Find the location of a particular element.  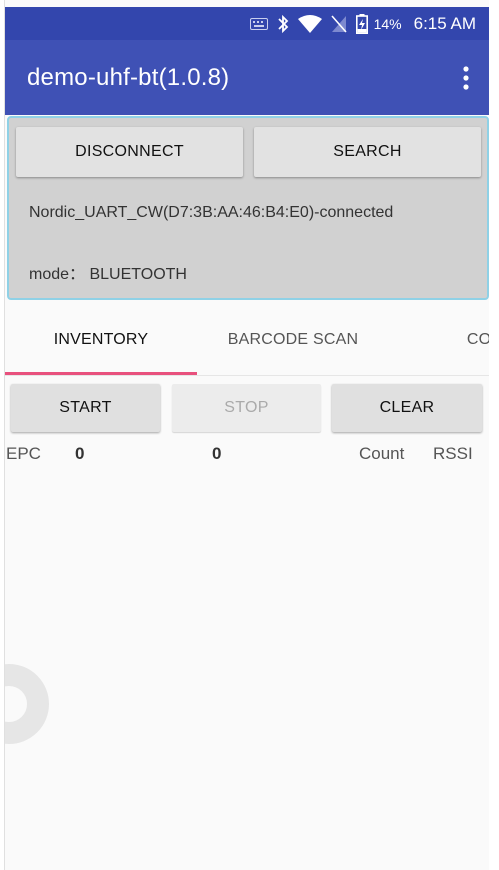

disconnect-button: DISCONNECT is located at coordinates (129, 152).